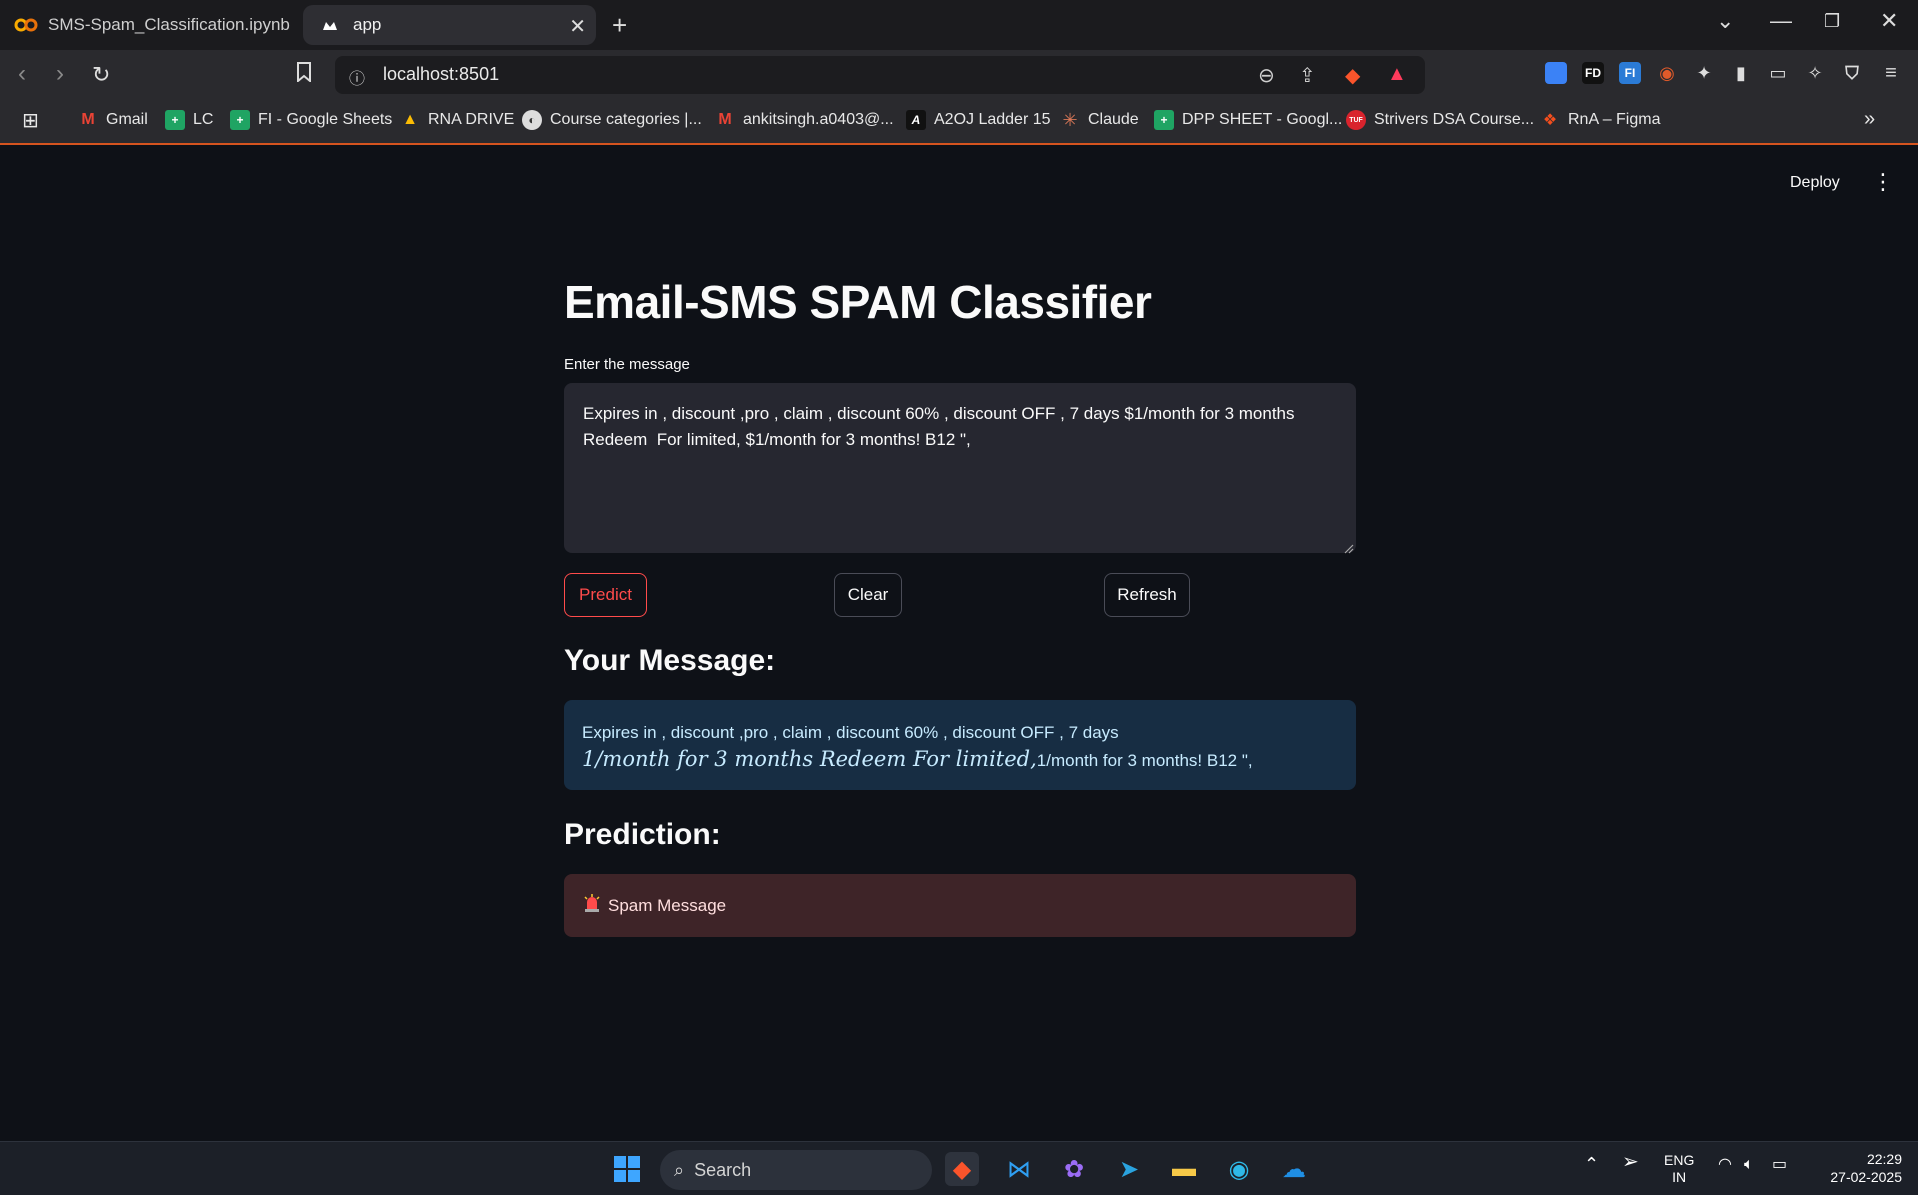 This screenshot has height=1195, width=1918. What do you see at coordinates (627, 1169) in the screenshot?
I see `windows-start-icon` at bounding box center [627, 1169].